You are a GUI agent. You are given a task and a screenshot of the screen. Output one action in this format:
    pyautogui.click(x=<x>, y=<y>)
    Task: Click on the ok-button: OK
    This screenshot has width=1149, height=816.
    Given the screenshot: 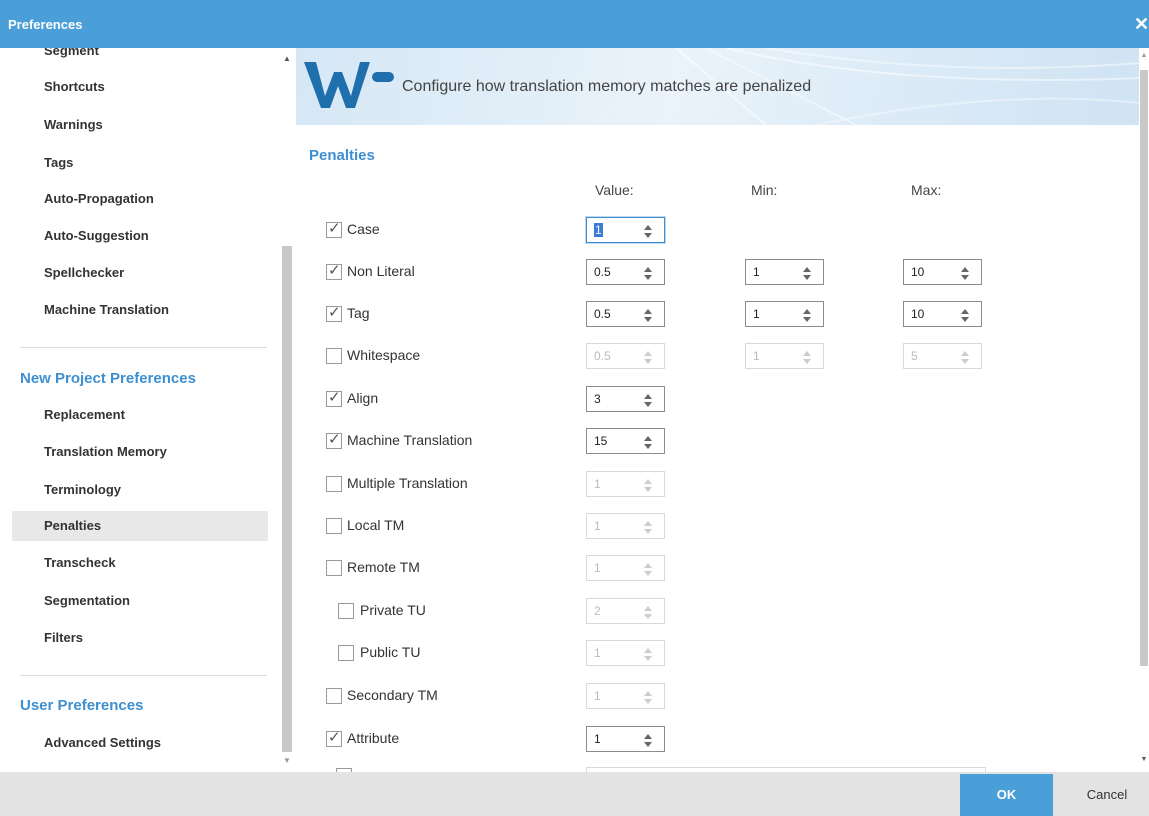 What is the action you would take?
    pyautogui.click(x=1006, y=795)
    